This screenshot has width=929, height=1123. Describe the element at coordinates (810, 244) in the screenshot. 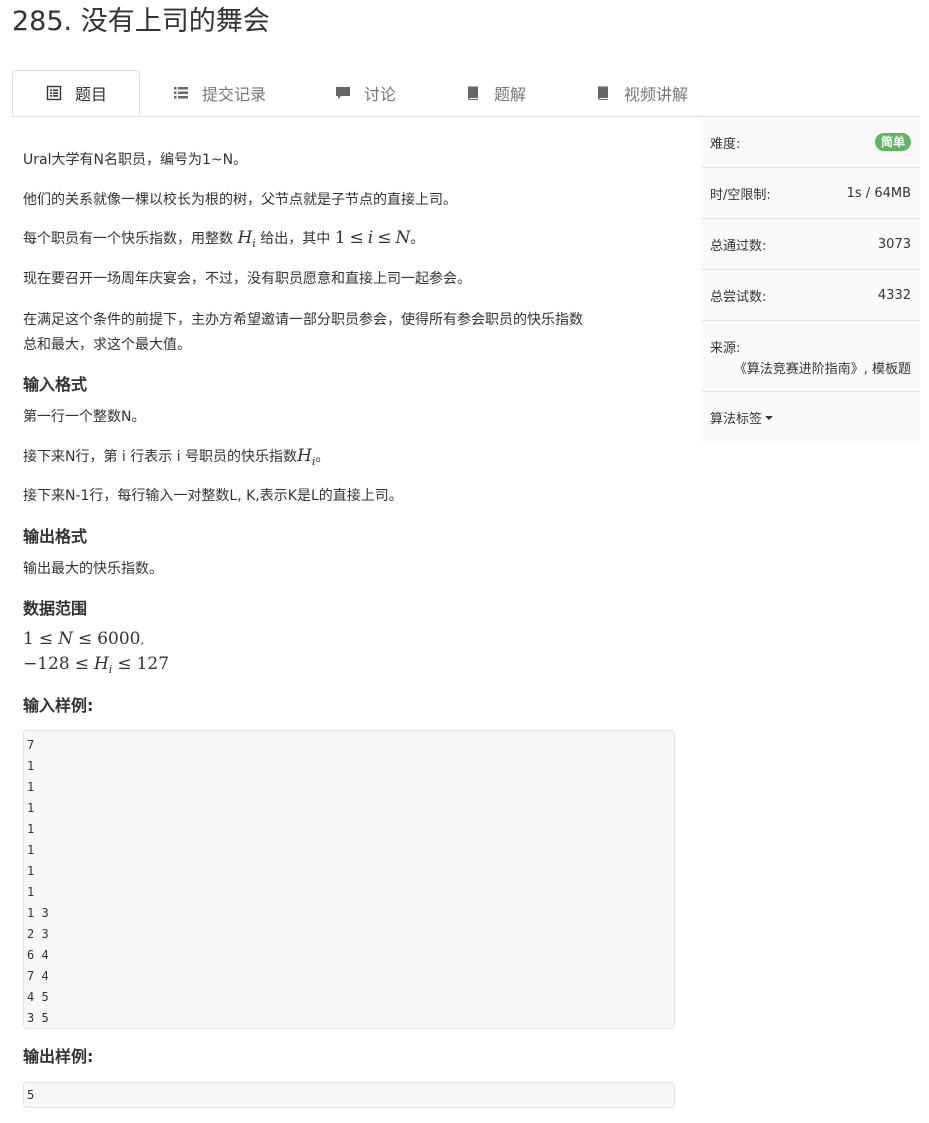

I see `accepted-row: 总通过数: 3073` at that location.